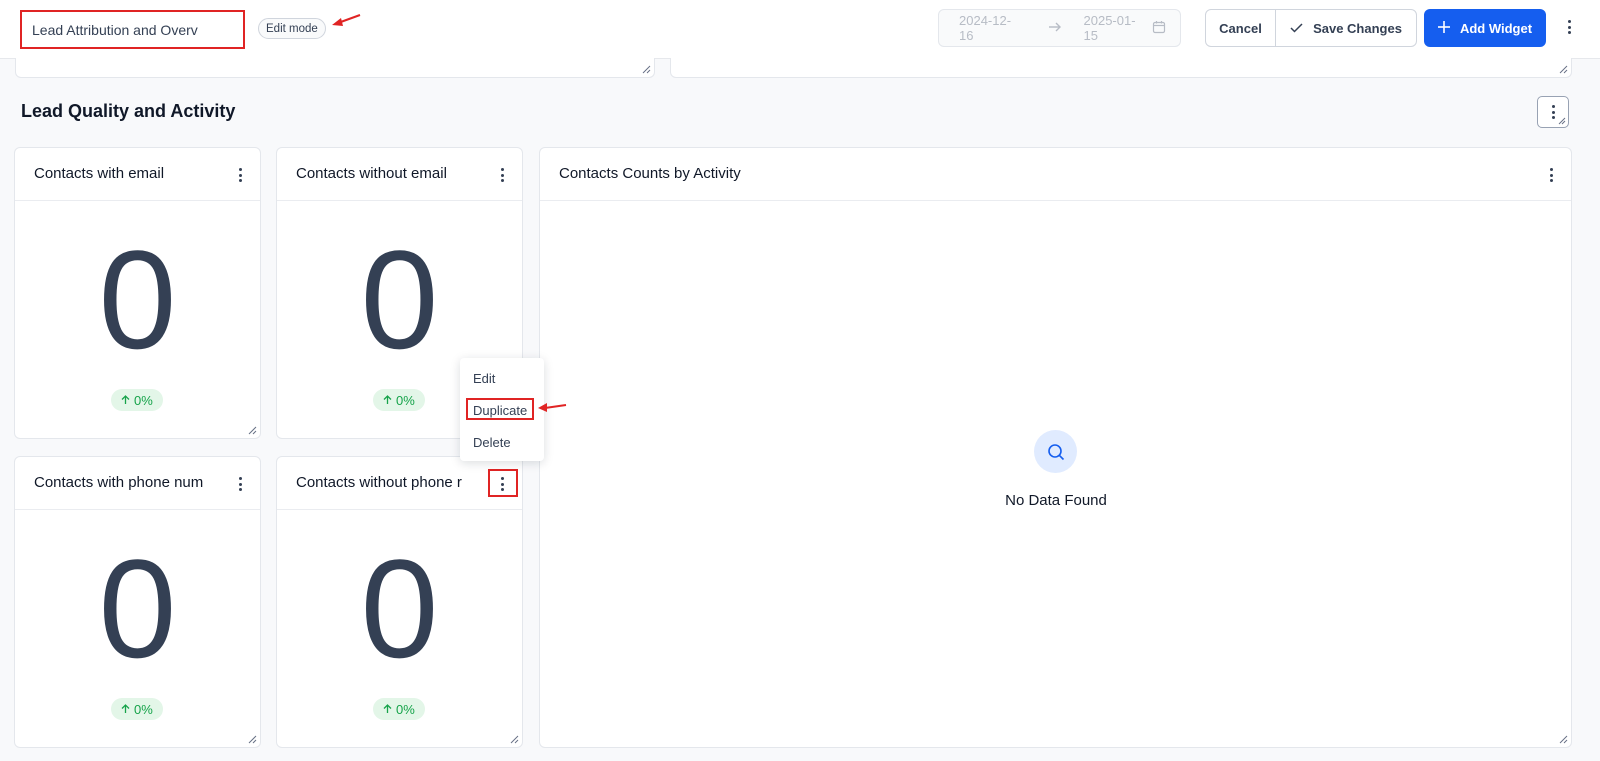 This screenshot has height=761, width=1600. What do you see at coordinates (1121, 68) in the screenshot?
I see `previous-widget-right` at bounding box center [1121, 68].